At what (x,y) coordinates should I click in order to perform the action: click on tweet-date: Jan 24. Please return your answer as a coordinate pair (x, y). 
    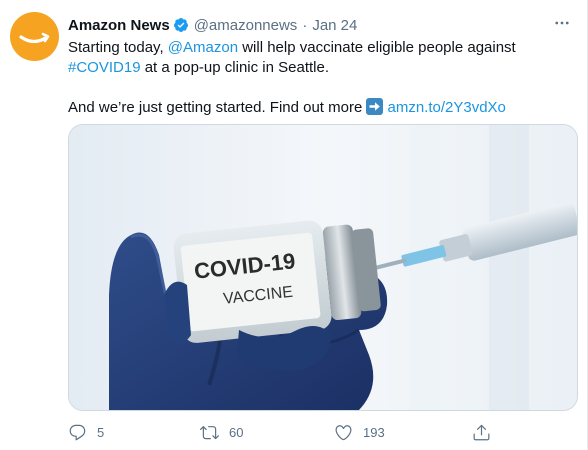
    Looking at the image, I should click on (334, 25).